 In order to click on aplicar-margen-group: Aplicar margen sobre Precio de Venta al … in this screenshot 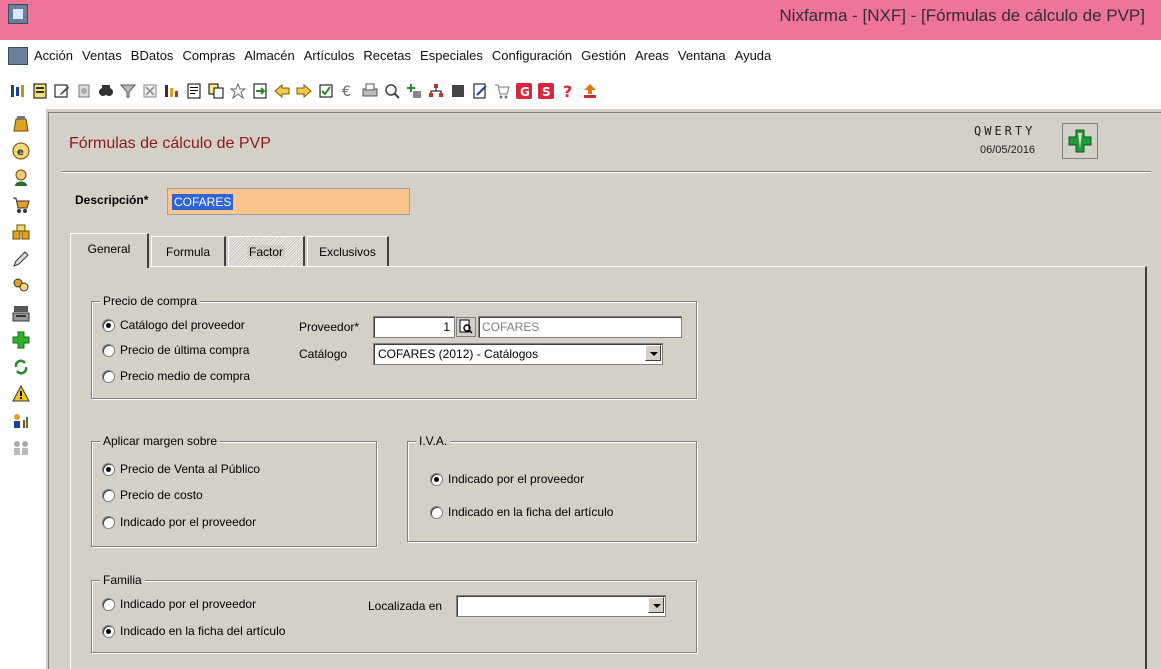, I will do `click(234, 490)`.